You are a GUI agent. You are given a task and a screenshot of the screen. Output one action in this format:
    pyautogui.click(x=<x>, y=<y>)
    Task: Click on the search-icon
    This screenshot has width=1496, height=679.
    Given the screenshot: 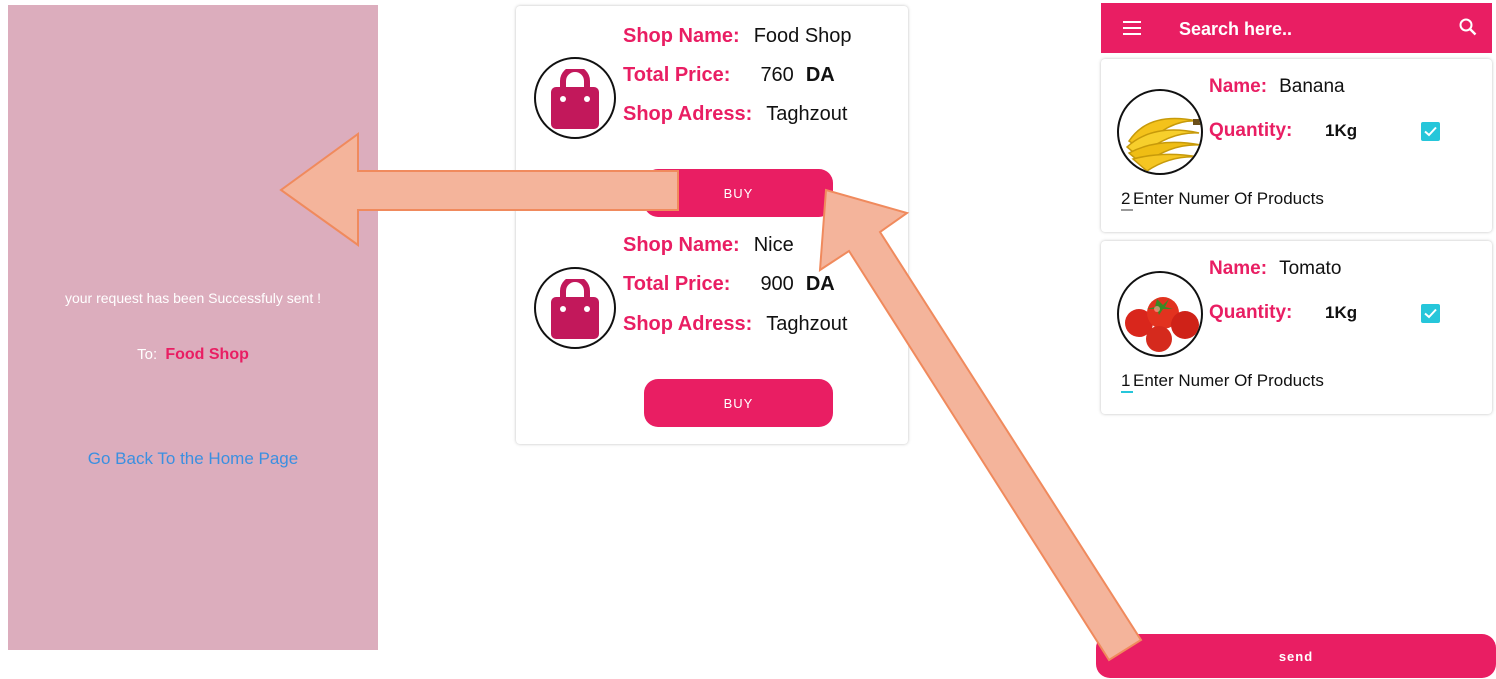 What is the action you would take?
    pyautogui.click(x=1468, y=27)
    